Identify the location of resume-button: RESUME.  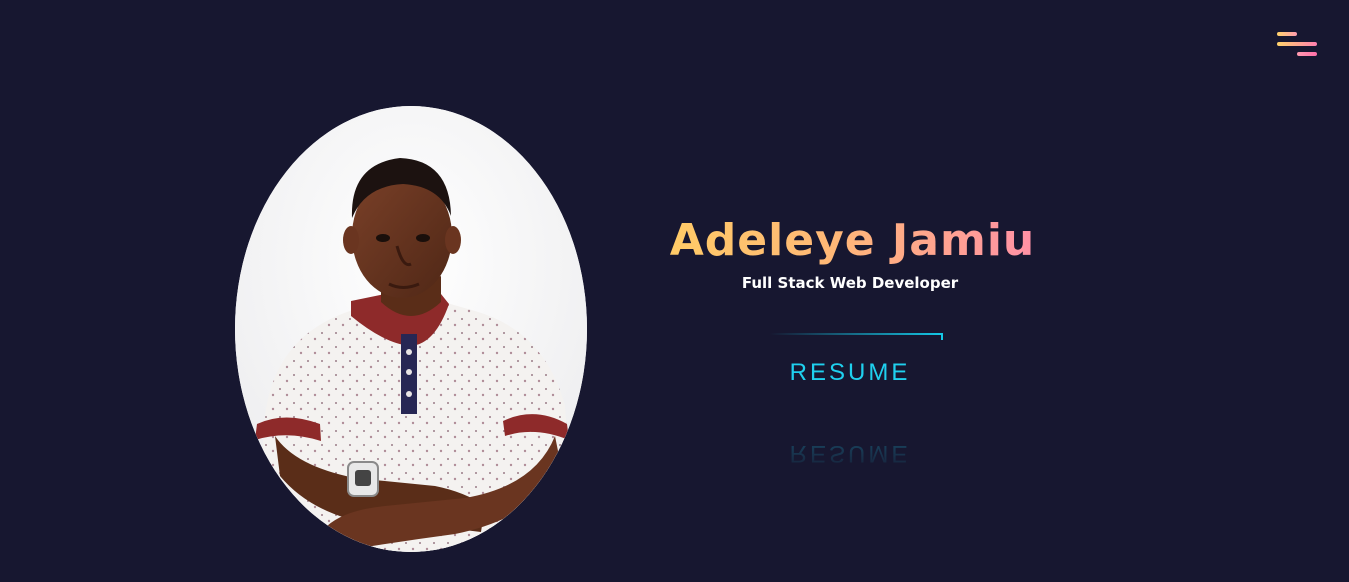
(850, 373).